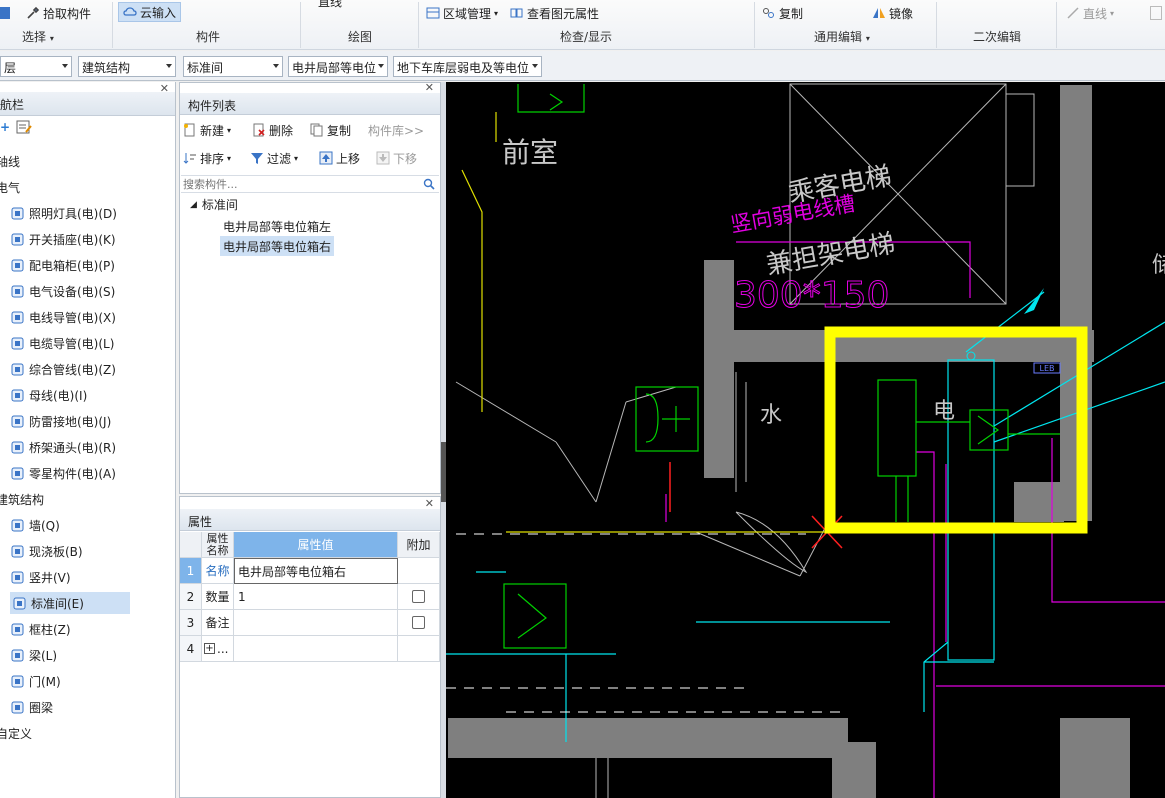  What do you see at coordinates (348, 158) in the screenshot?
I see `move-up-label: 上移` at bounding box center [348, 158].